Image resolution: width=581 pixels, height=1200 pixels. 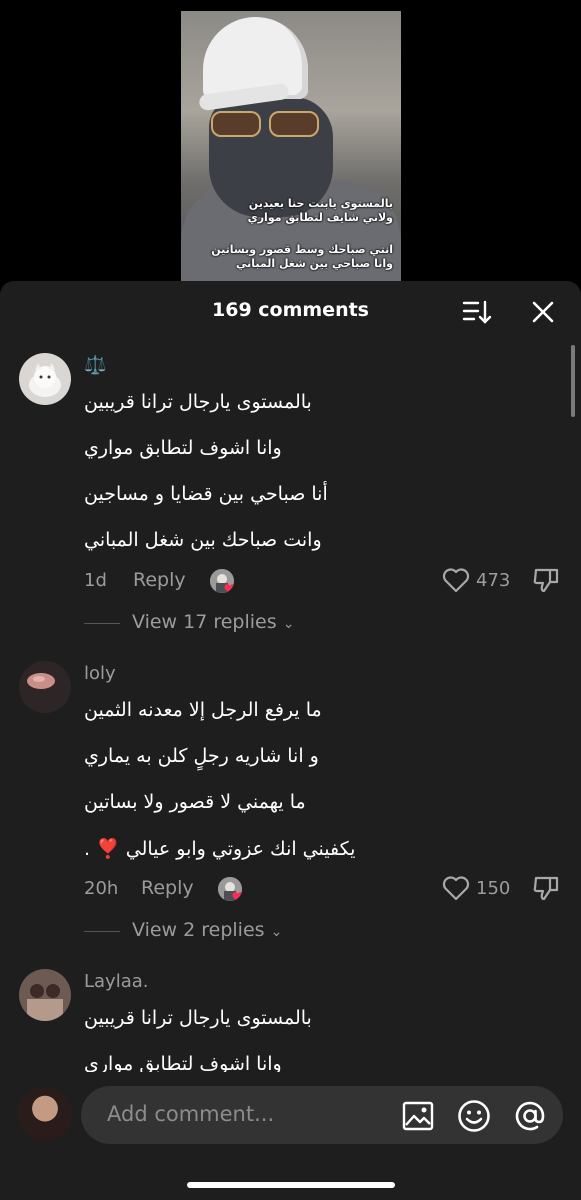 I want to click on video-glasses, so click(x=266, y=124).